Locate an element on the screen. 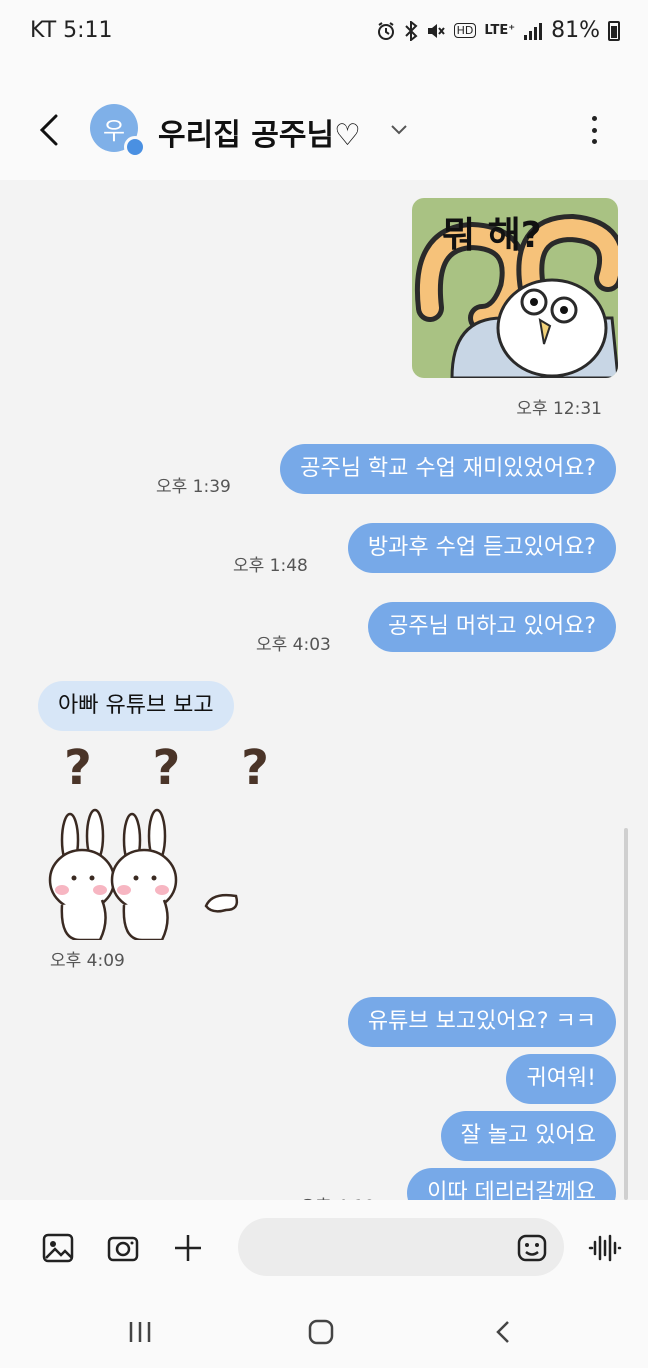 The width and height of the screenshot is (648, 1368). navigation-bar is located at coordinates (324, 1332).